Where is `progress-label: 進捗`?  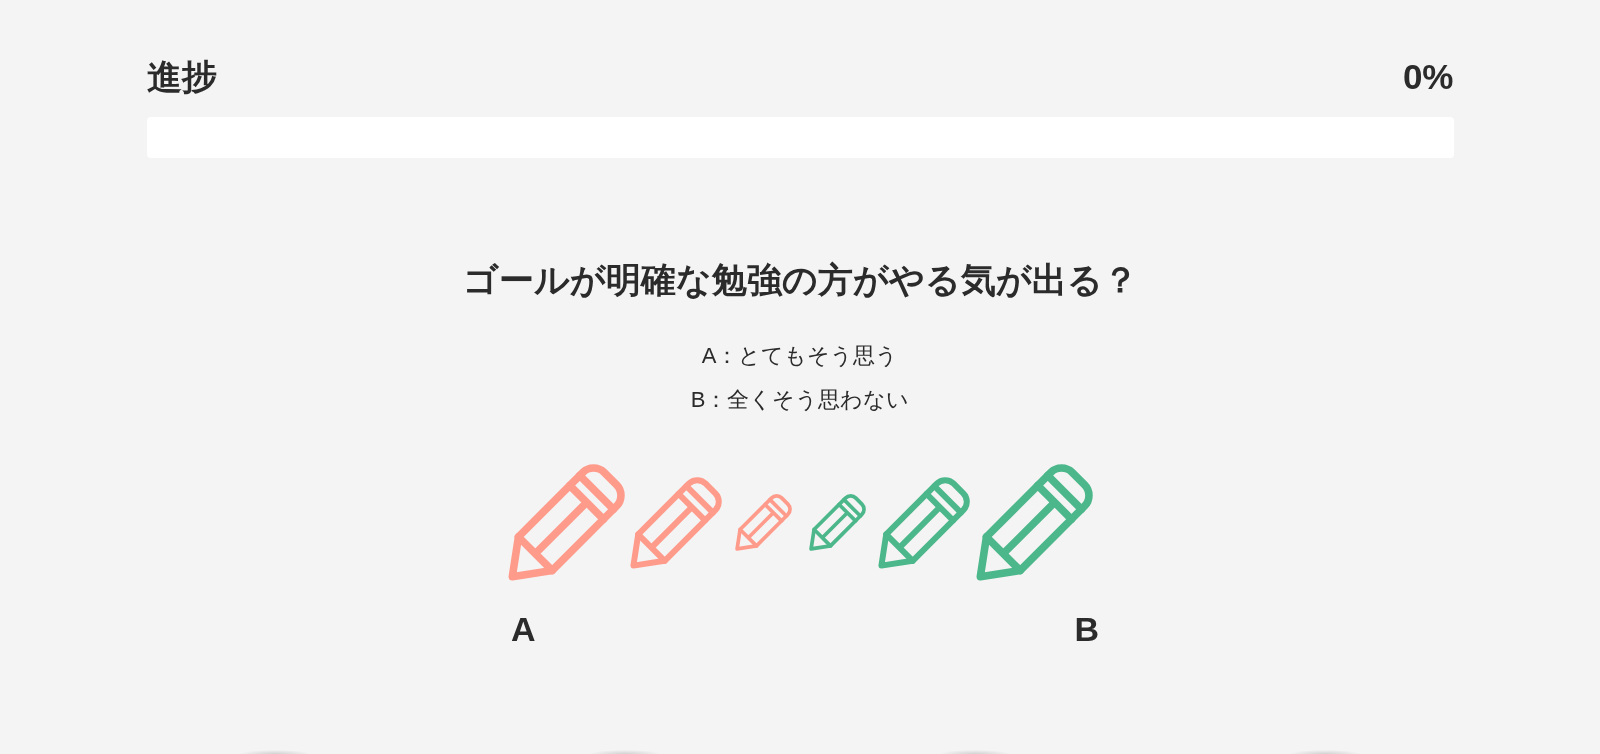
progress-label: 進捗 is located at coordinates (181, 77).